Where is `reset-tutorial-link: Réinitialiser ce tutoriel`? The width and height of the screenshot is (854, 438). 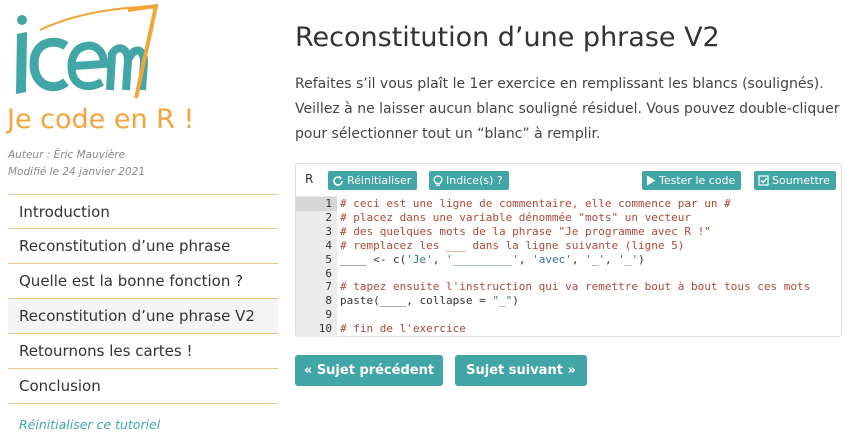 reset-tutorial-link: Réinitialiser ce tutoriel is located at coordinates (89, 424).